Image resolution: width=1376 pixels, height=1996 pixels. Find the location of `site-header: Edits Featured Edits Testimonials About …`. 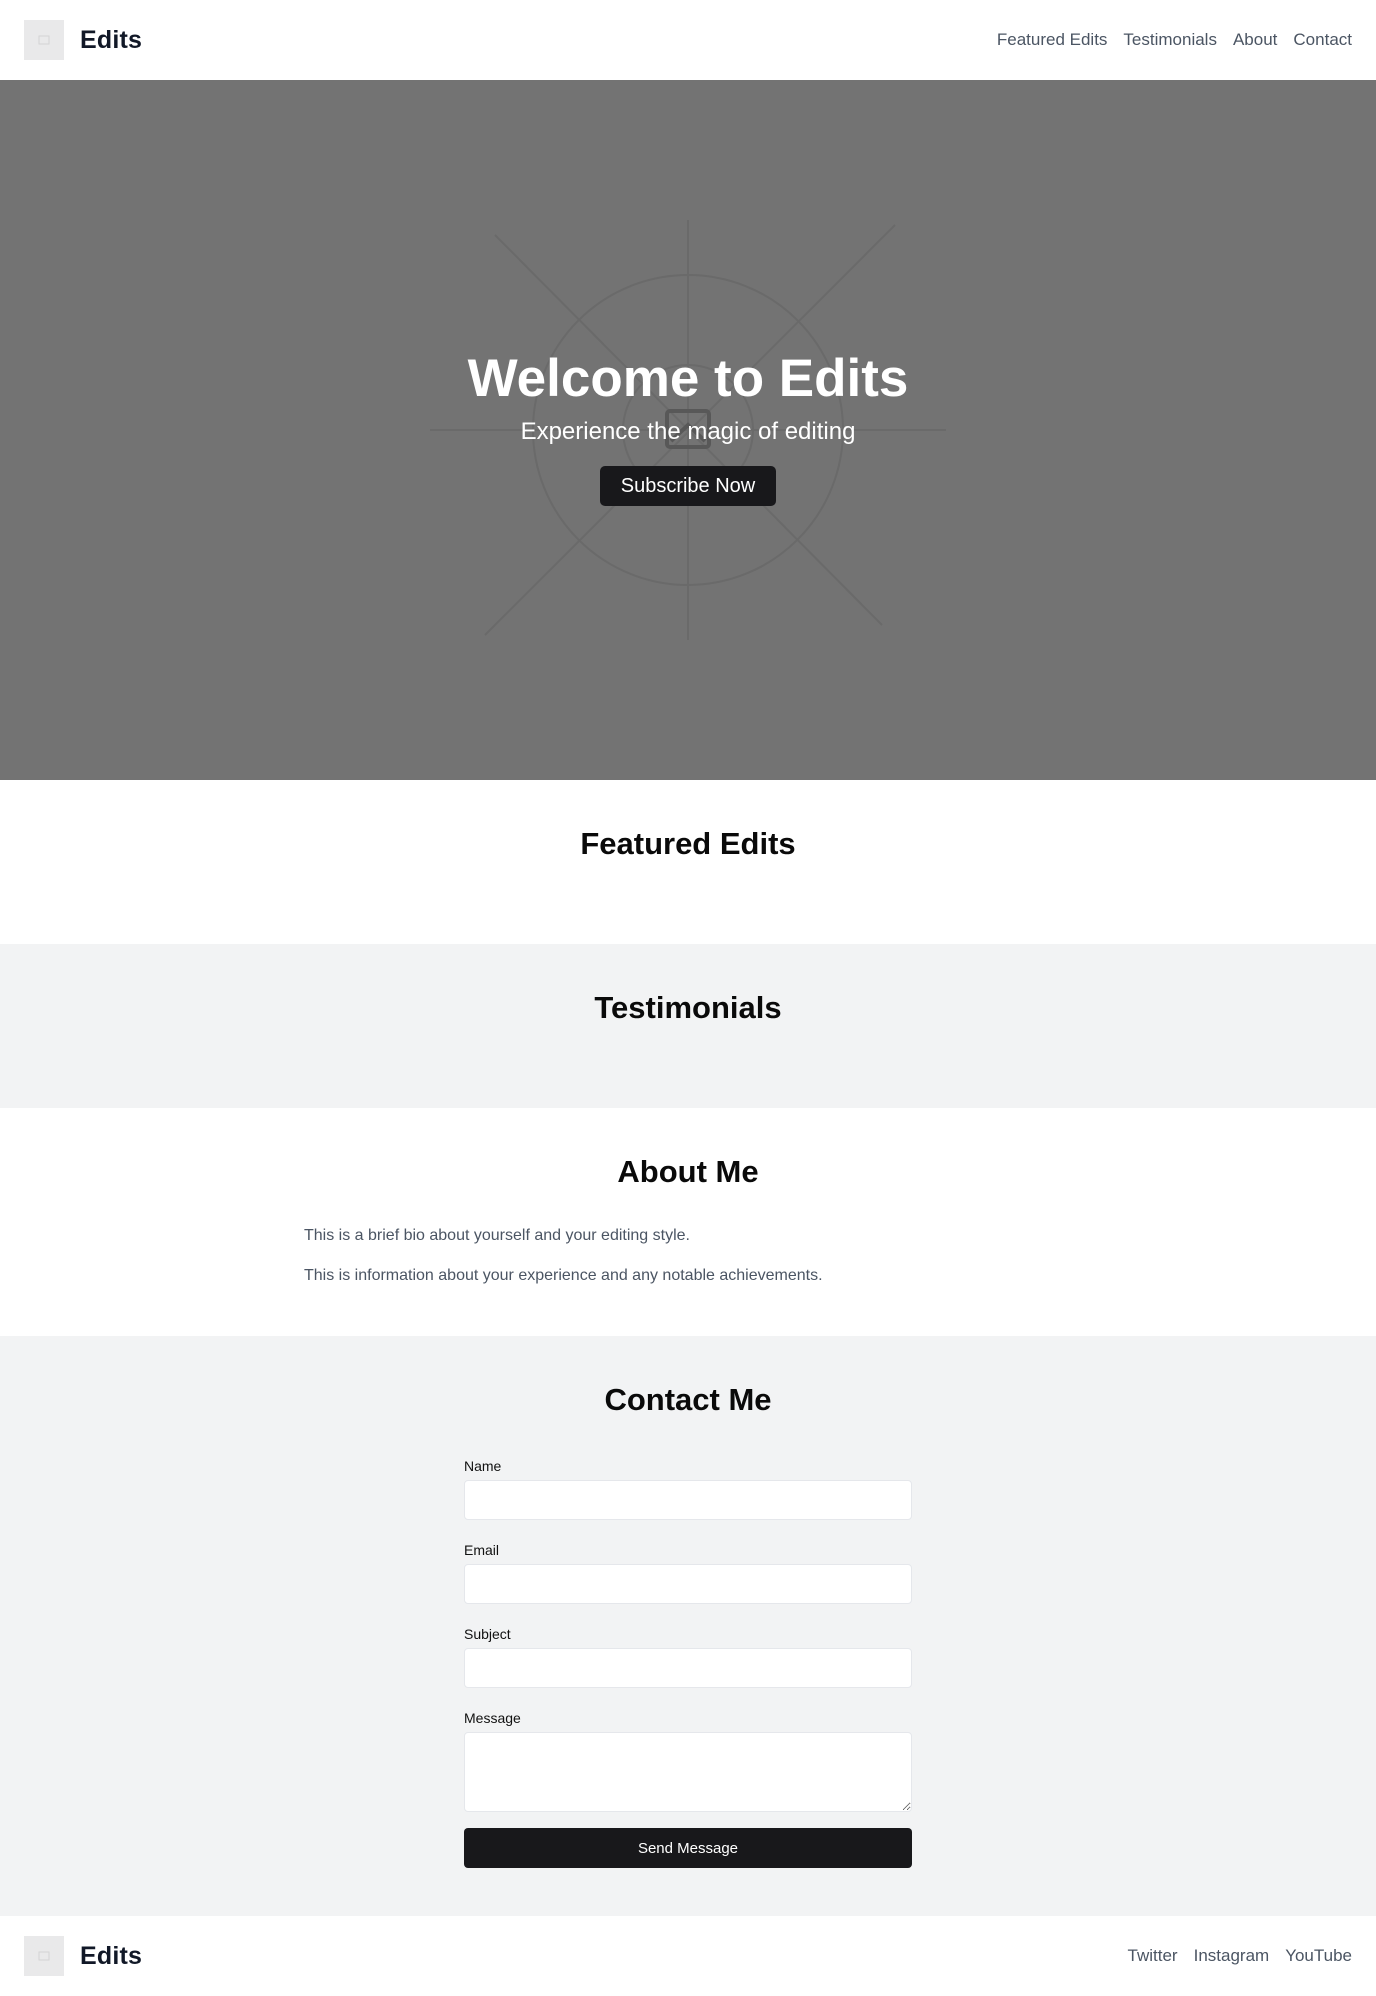

site-header: Edits Featured Edits Testimonials About … is located at coordinates (688, 40).